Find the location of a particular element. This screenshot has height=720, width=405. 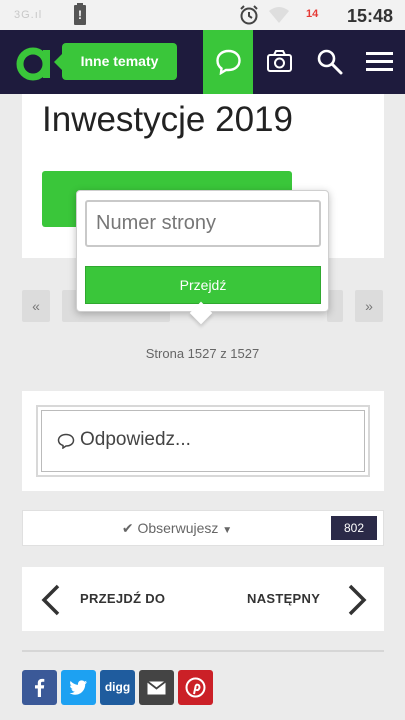

notification-badge: 14 is located at coordinates (312, 14).